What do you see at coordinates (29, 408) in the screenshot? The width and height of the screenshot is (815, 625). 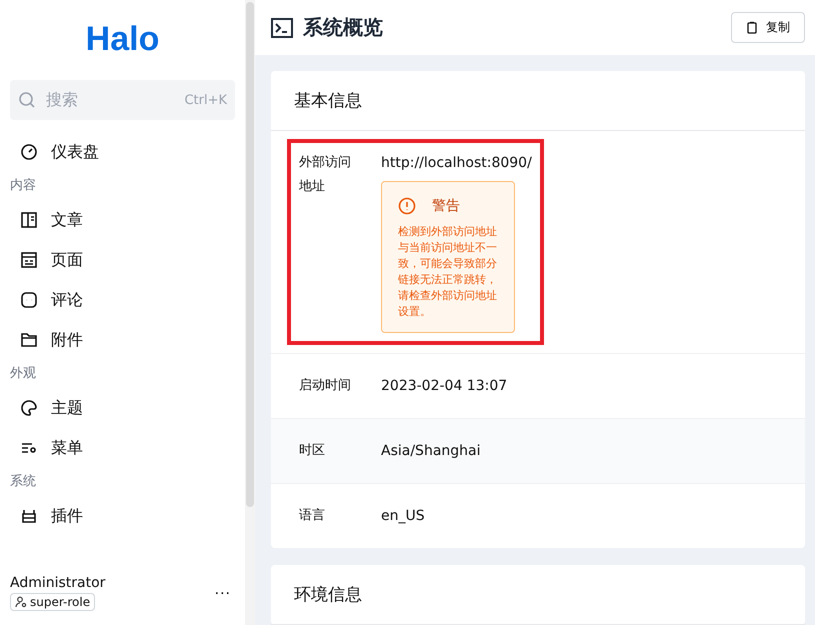 I see `palette-icon` at bounding box center [29, 408].